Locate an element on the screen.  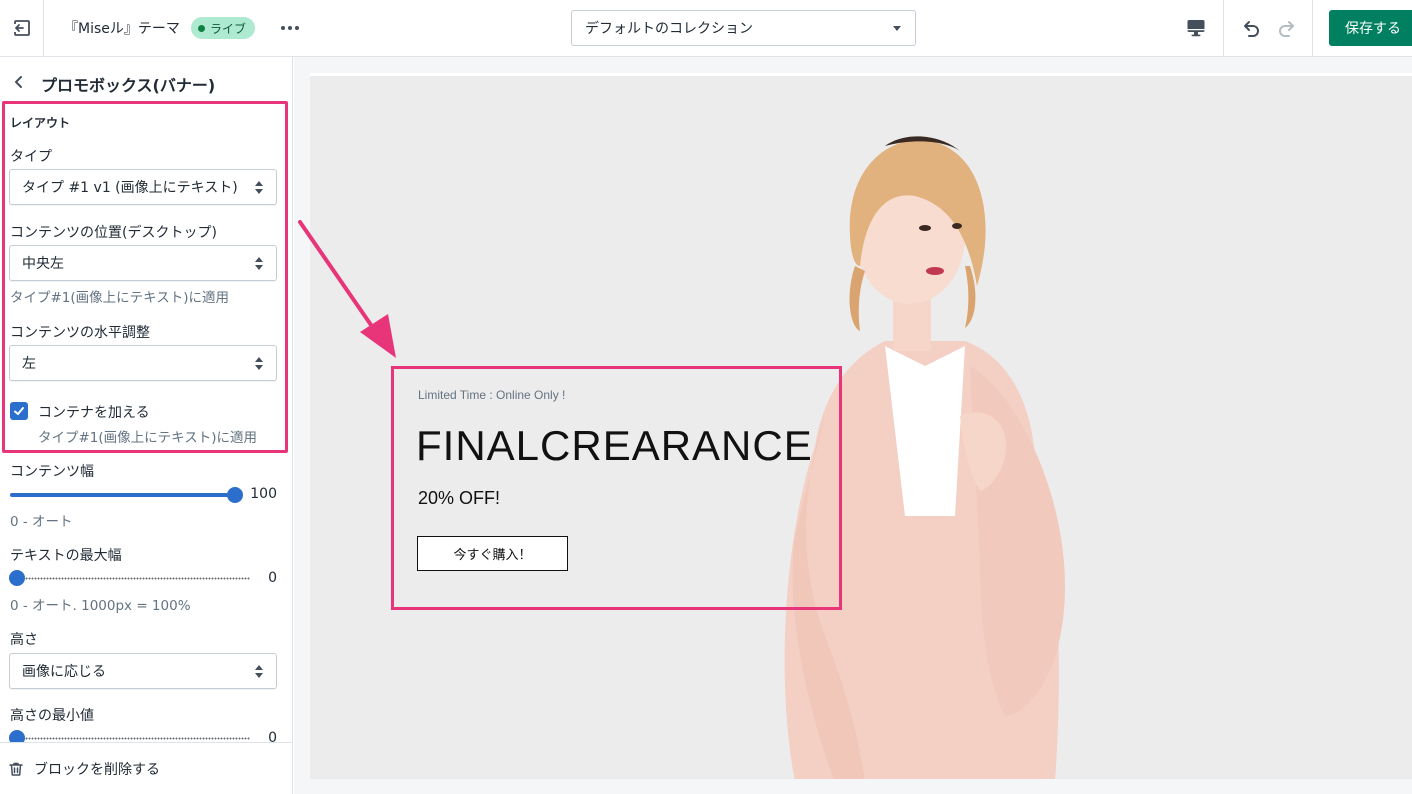
content-width-slider-thumb is located at coordinates (235, 495).